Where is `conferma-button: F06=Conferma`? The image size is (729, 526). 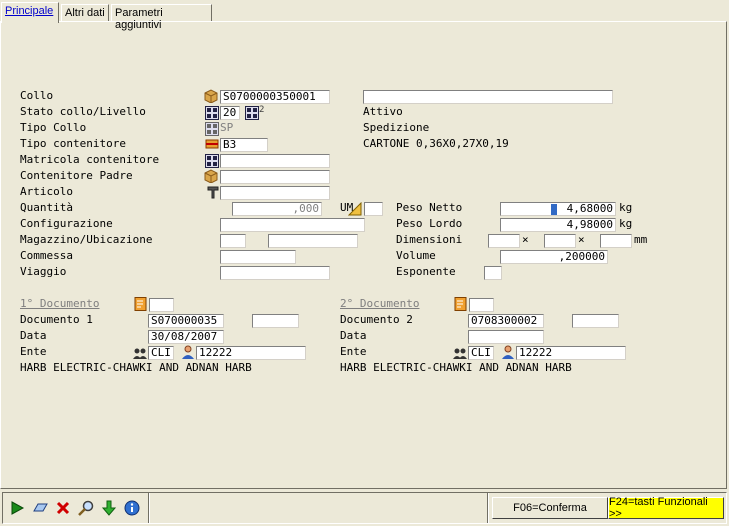 conferma-button: F06=Conferma is located at coordinates (550, 508).